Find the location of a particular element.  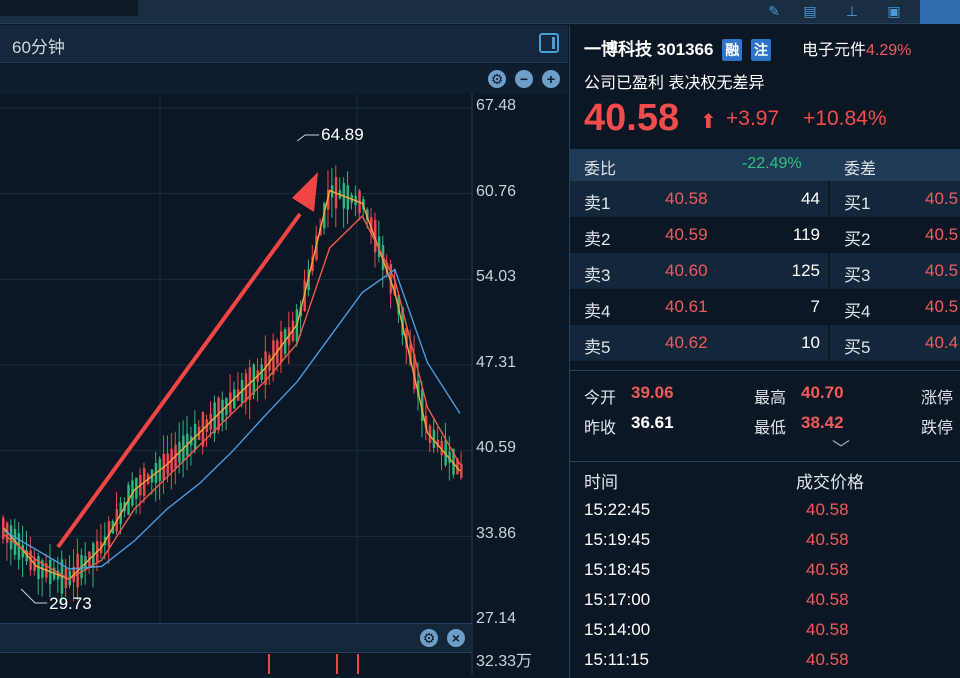

sector-percent: 4.29% is located at coordinates (889, 50).